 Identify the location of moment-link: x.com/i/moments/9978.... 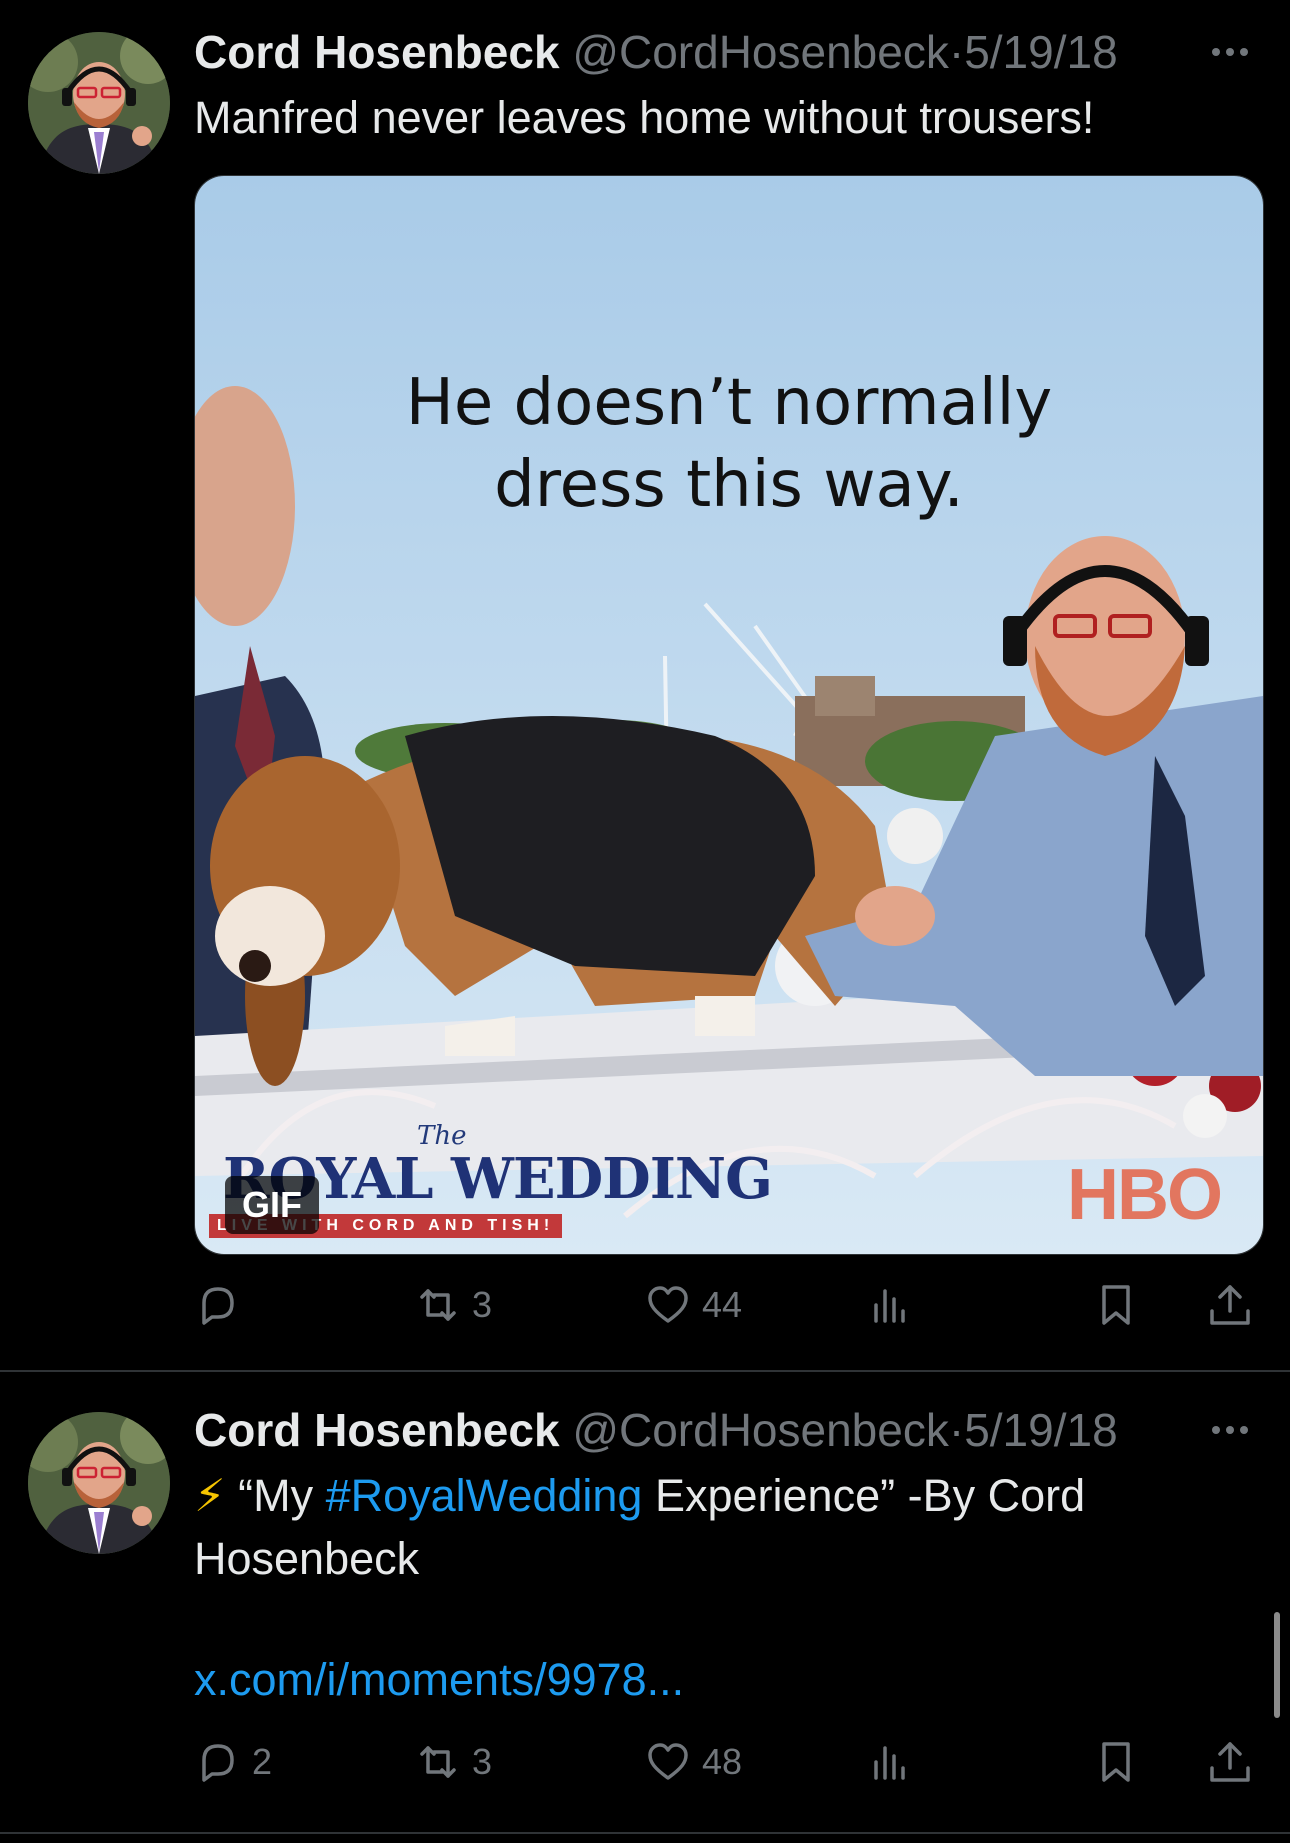
(712, 1679).